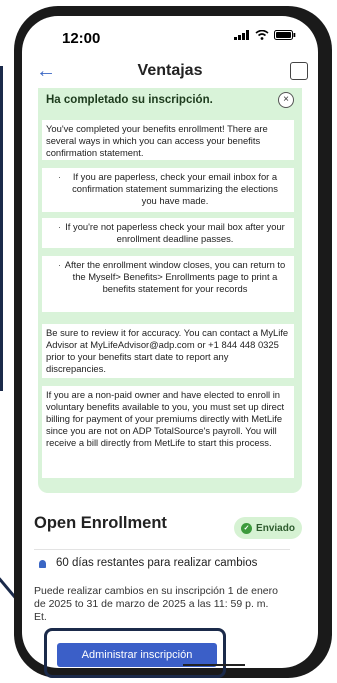 The width and height of the screenshot is (337, 683). What do you see at coordinates (1, 228) in the screenshot?
I see `decor-line-vertical` at bounding box center [1, 228].